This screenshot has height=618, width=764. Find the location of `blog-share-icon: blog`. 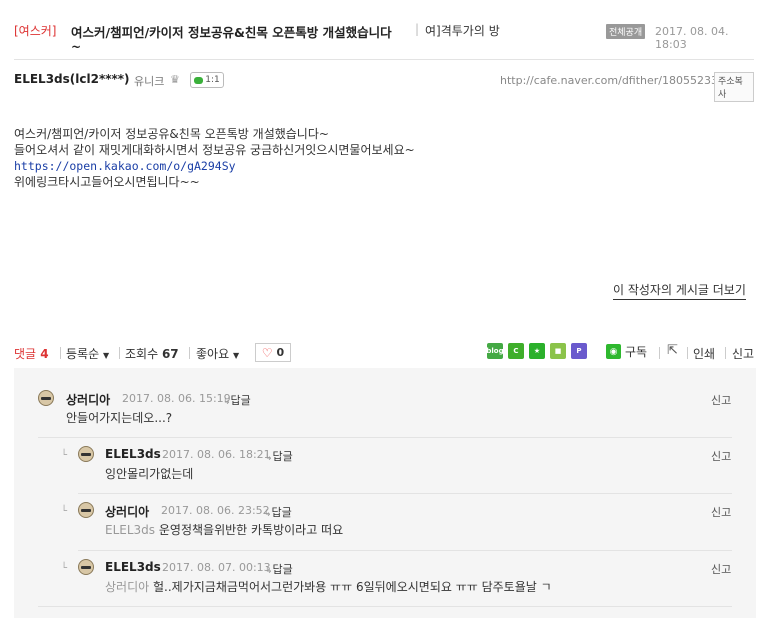

blog-share-icon: blog is located at coordinates (495, 351).